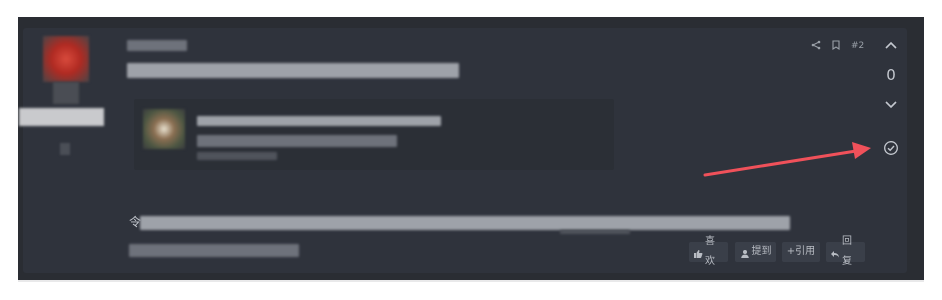 The image size is (942, 300). Describe the element at coordinates (761, 251) in the screenshot. I see `mention-label: 提到` at that location.